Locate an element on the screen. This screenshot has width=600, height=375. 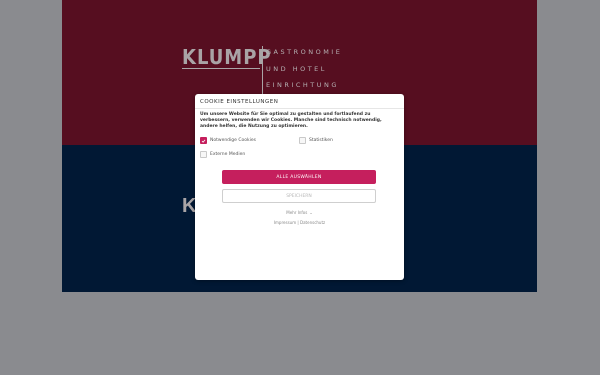
logo-divider is located at coordinates (262, 72).